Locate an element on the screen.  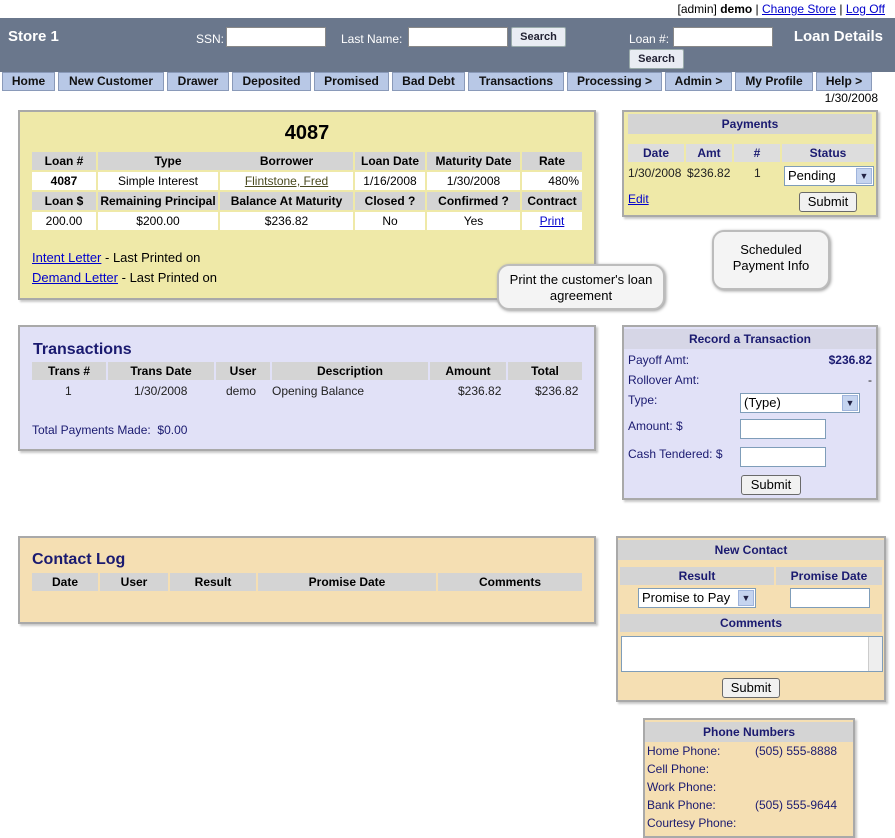
scheduled-callout: Scheduled Payment Info is located at coordinates (771, 260).